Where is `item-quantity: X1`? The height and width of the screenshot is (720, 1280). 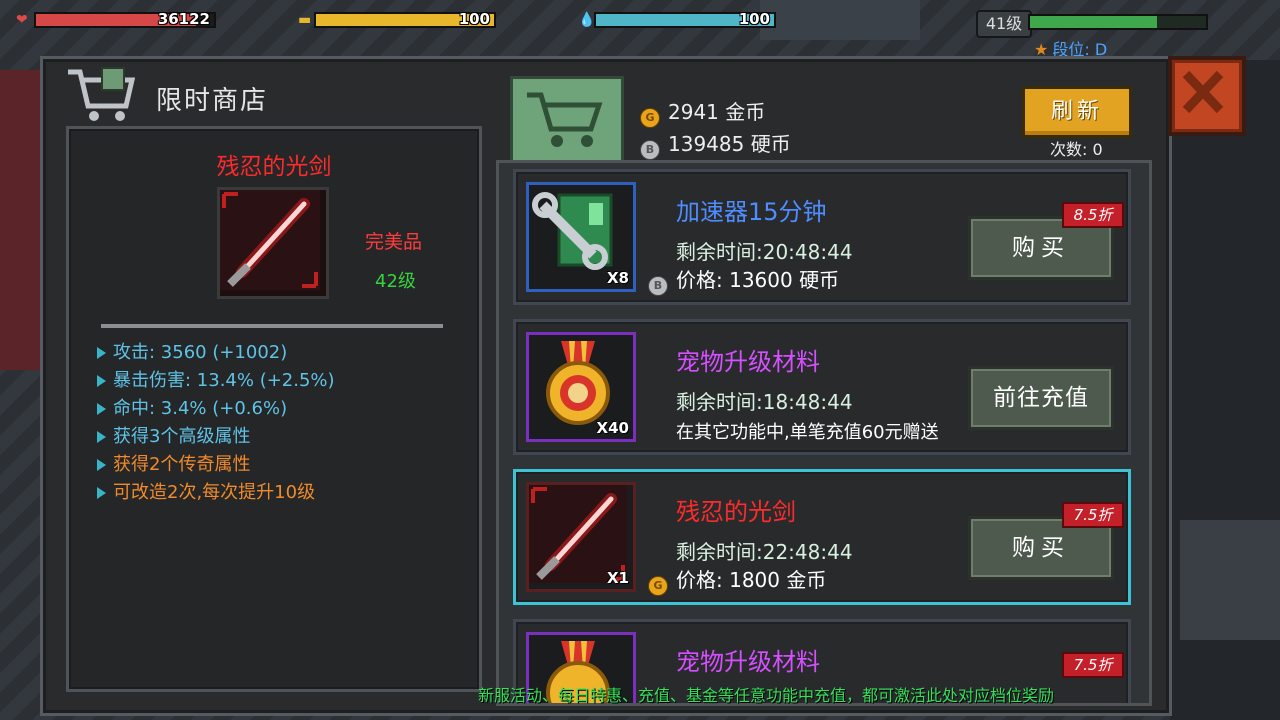
item-quantity: X1 is located at coordinates (617, 578).